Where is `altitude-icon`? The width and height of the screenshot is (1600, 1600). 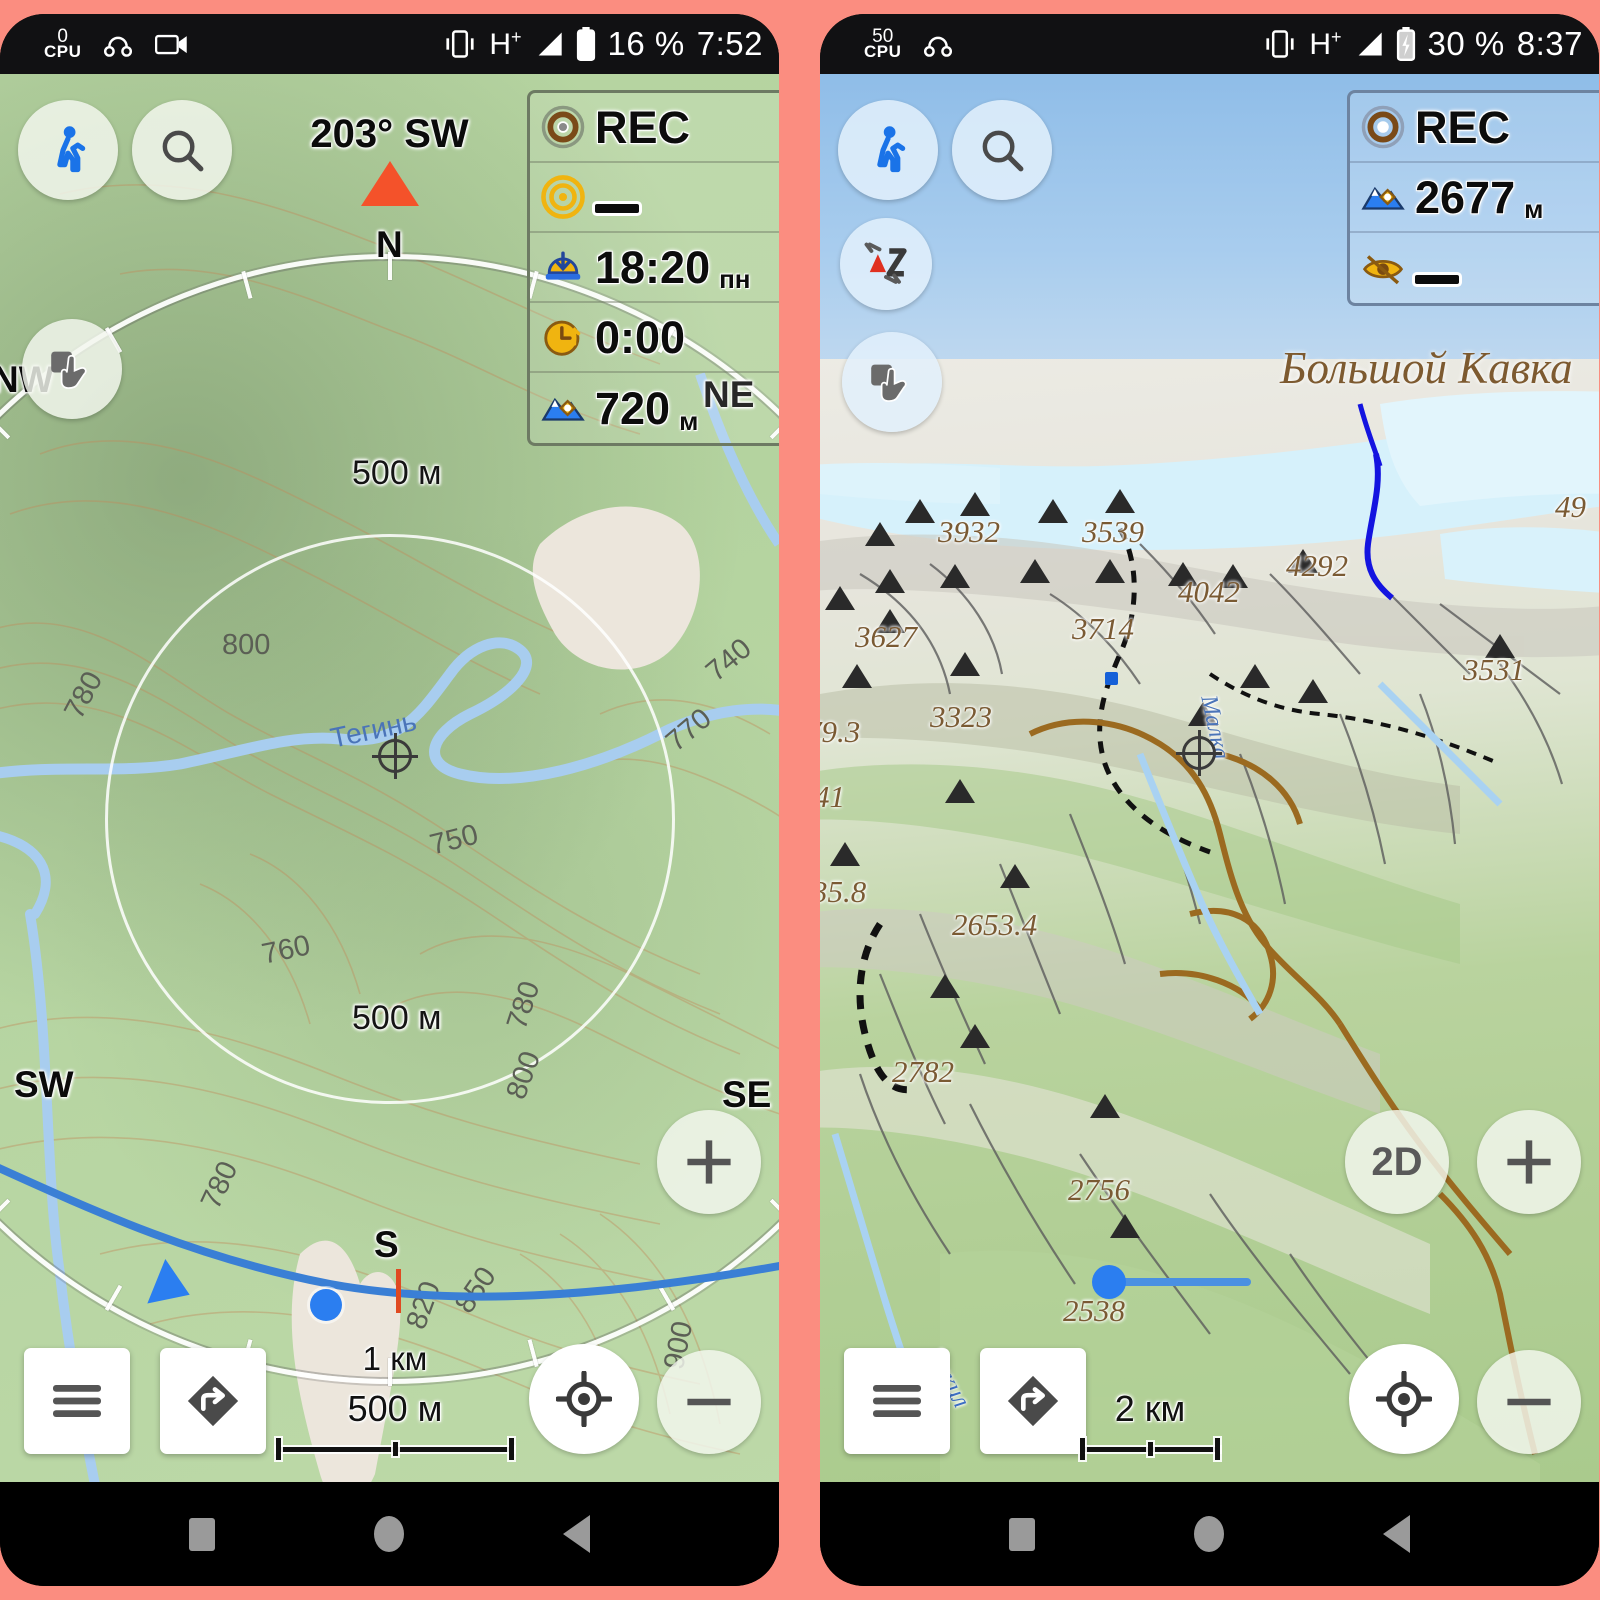
altitude-icon is located at coordinates (563, 409).